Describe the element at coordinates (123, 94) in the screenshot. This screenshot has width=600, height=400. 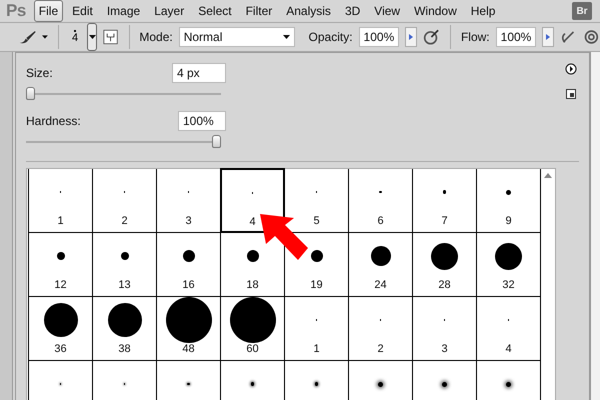
I see `size-slider` at that location.